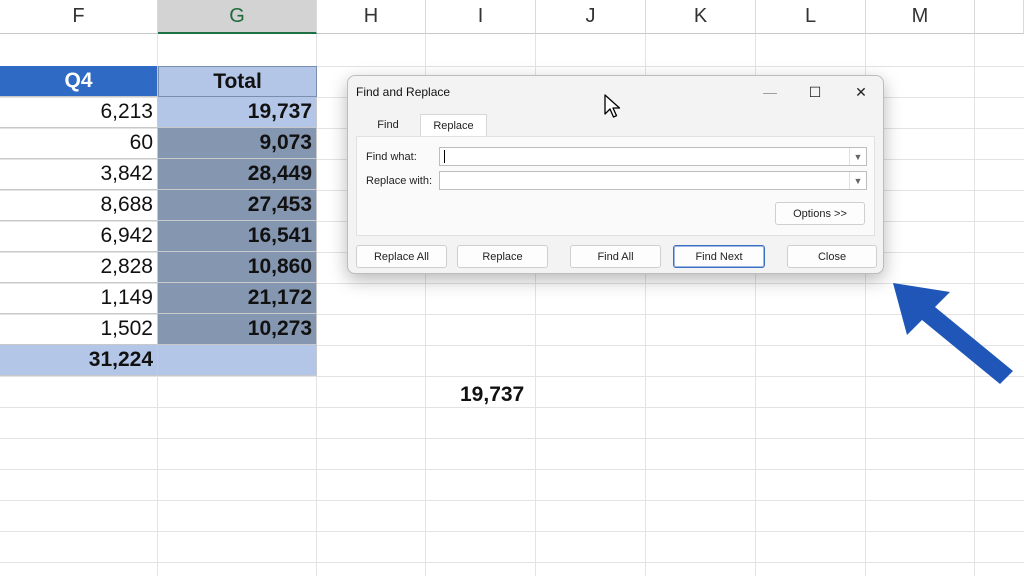  Describe the element at coordinates (79, 360) in the screenshot. I see `cell-f-sum: 31,224` at that location.